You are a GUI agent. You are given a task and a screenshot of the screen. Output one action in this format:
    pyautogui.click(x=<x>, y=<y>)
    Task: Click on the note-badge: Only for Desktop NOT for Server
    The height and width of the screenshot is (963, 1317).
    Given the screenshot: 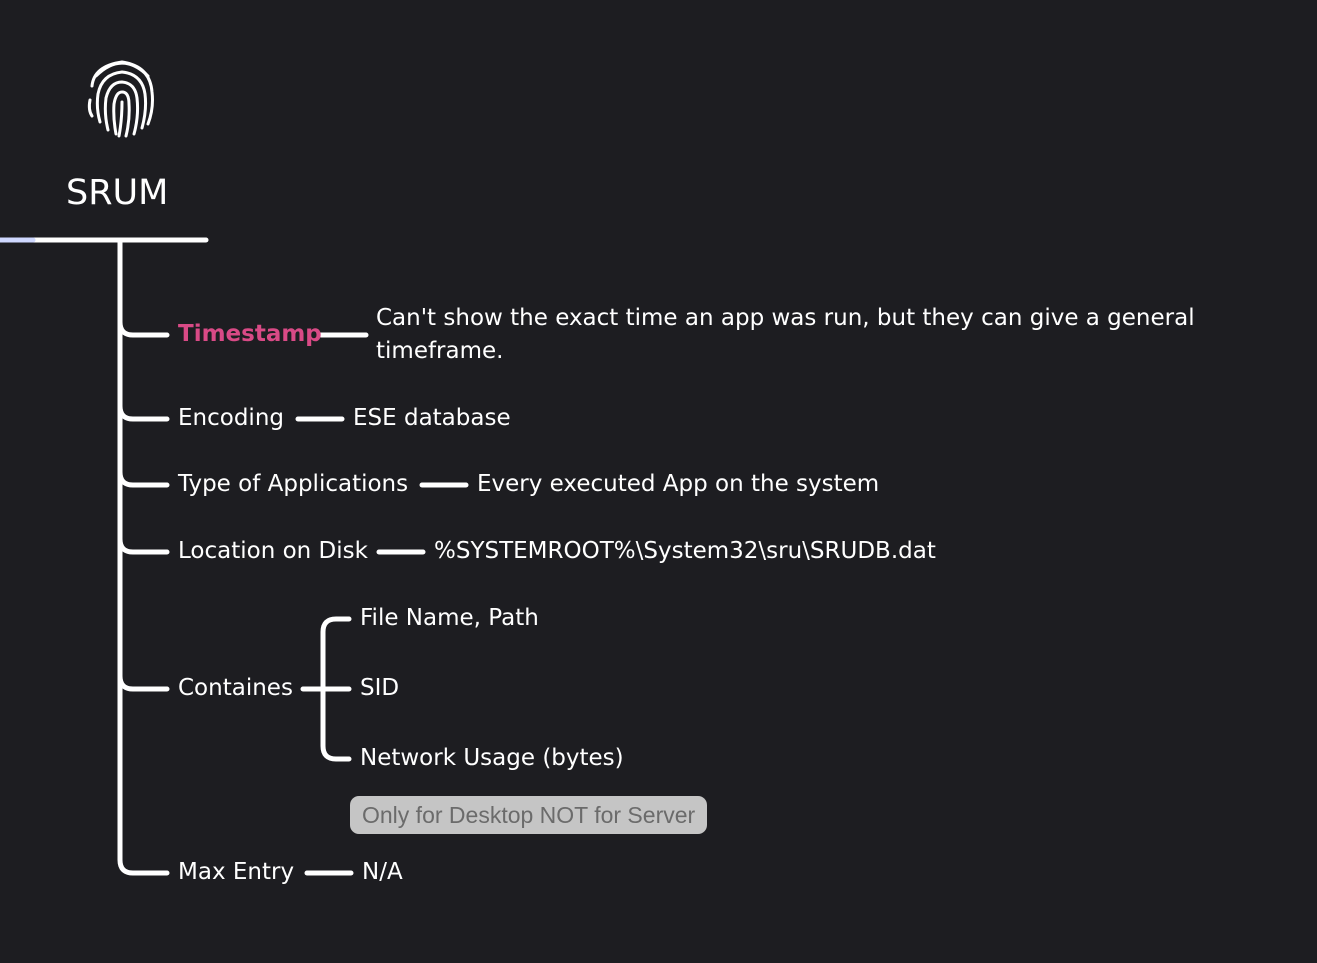 What is the action you would take?
    pyautogui.click(x=529, y=815)
    